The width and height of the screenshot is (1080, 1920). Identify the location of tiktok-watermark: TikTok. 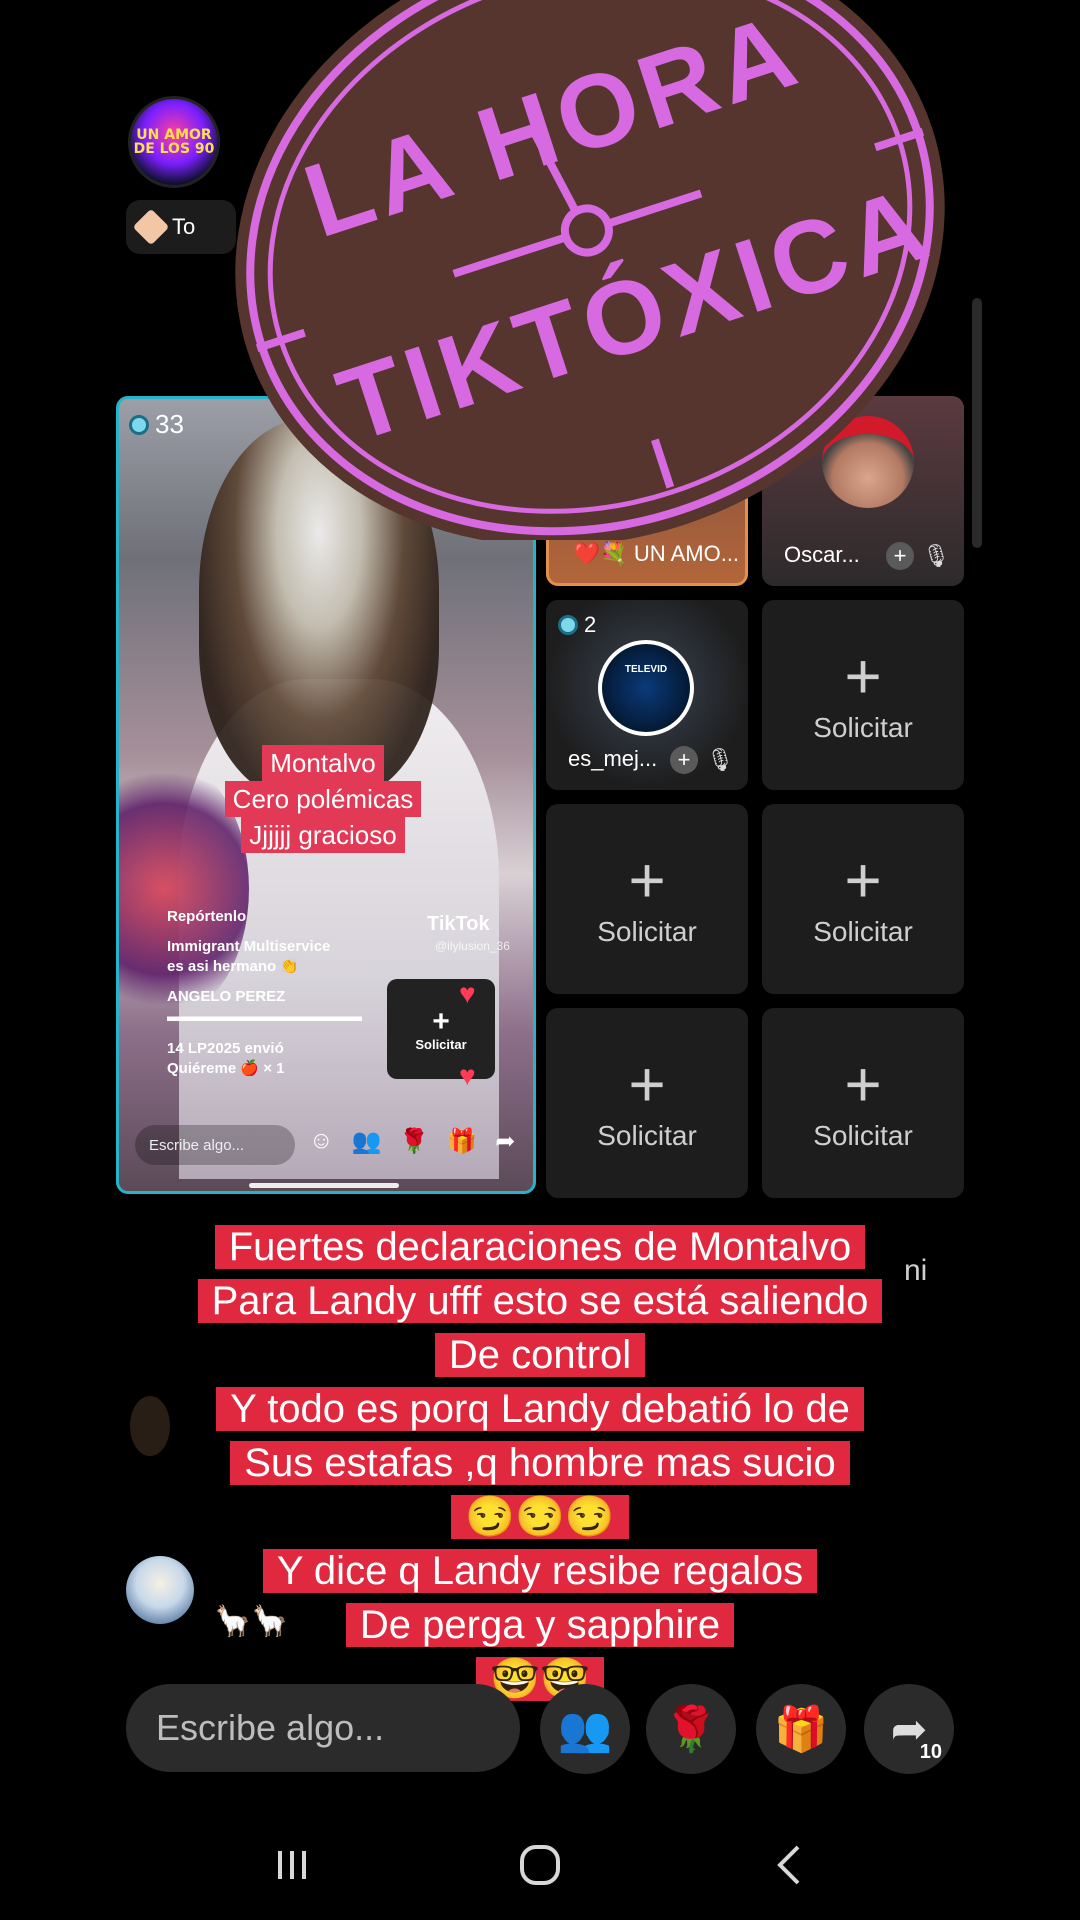
(458, 924).